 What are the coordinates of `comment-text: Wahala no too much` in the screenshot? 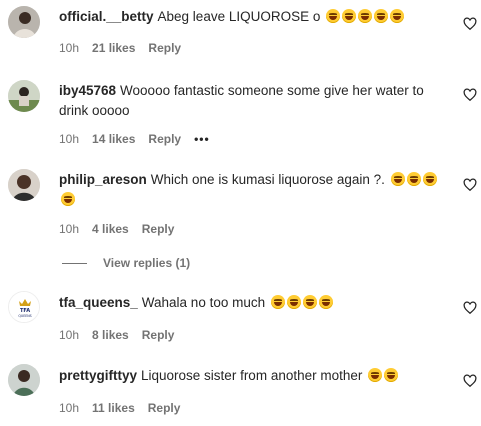 It's located at (205, 302).